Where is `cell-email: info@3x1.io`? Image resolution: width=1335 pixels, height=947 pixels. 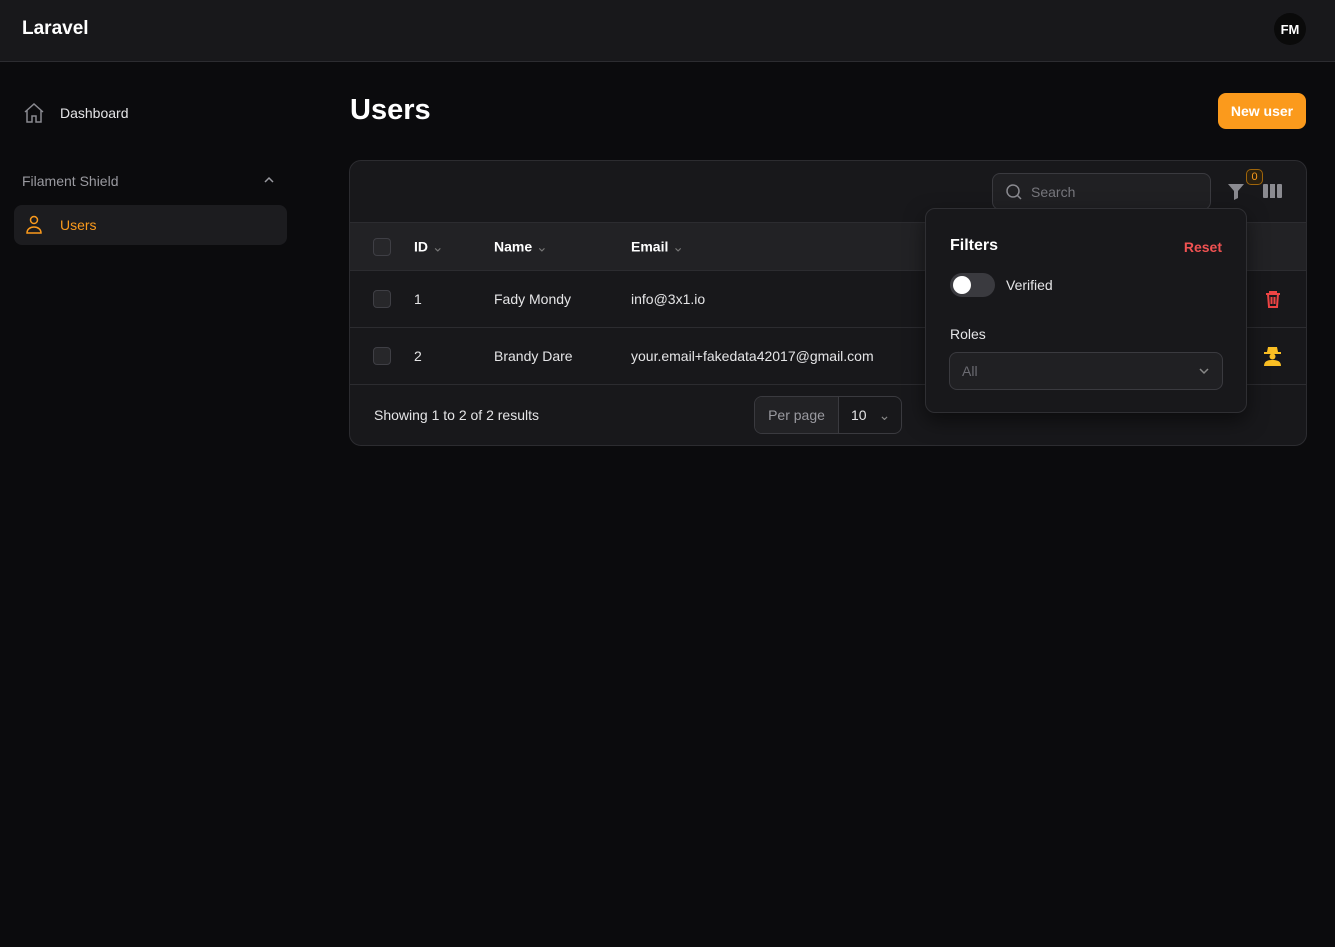
cell-email: info@3x1.io is located at coordinates (668, 299).